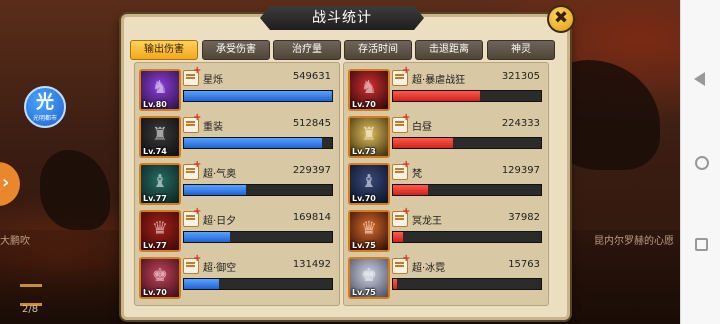 The image size is (720, 324). I want to click on damage-value: 129397, so click(520, 170).